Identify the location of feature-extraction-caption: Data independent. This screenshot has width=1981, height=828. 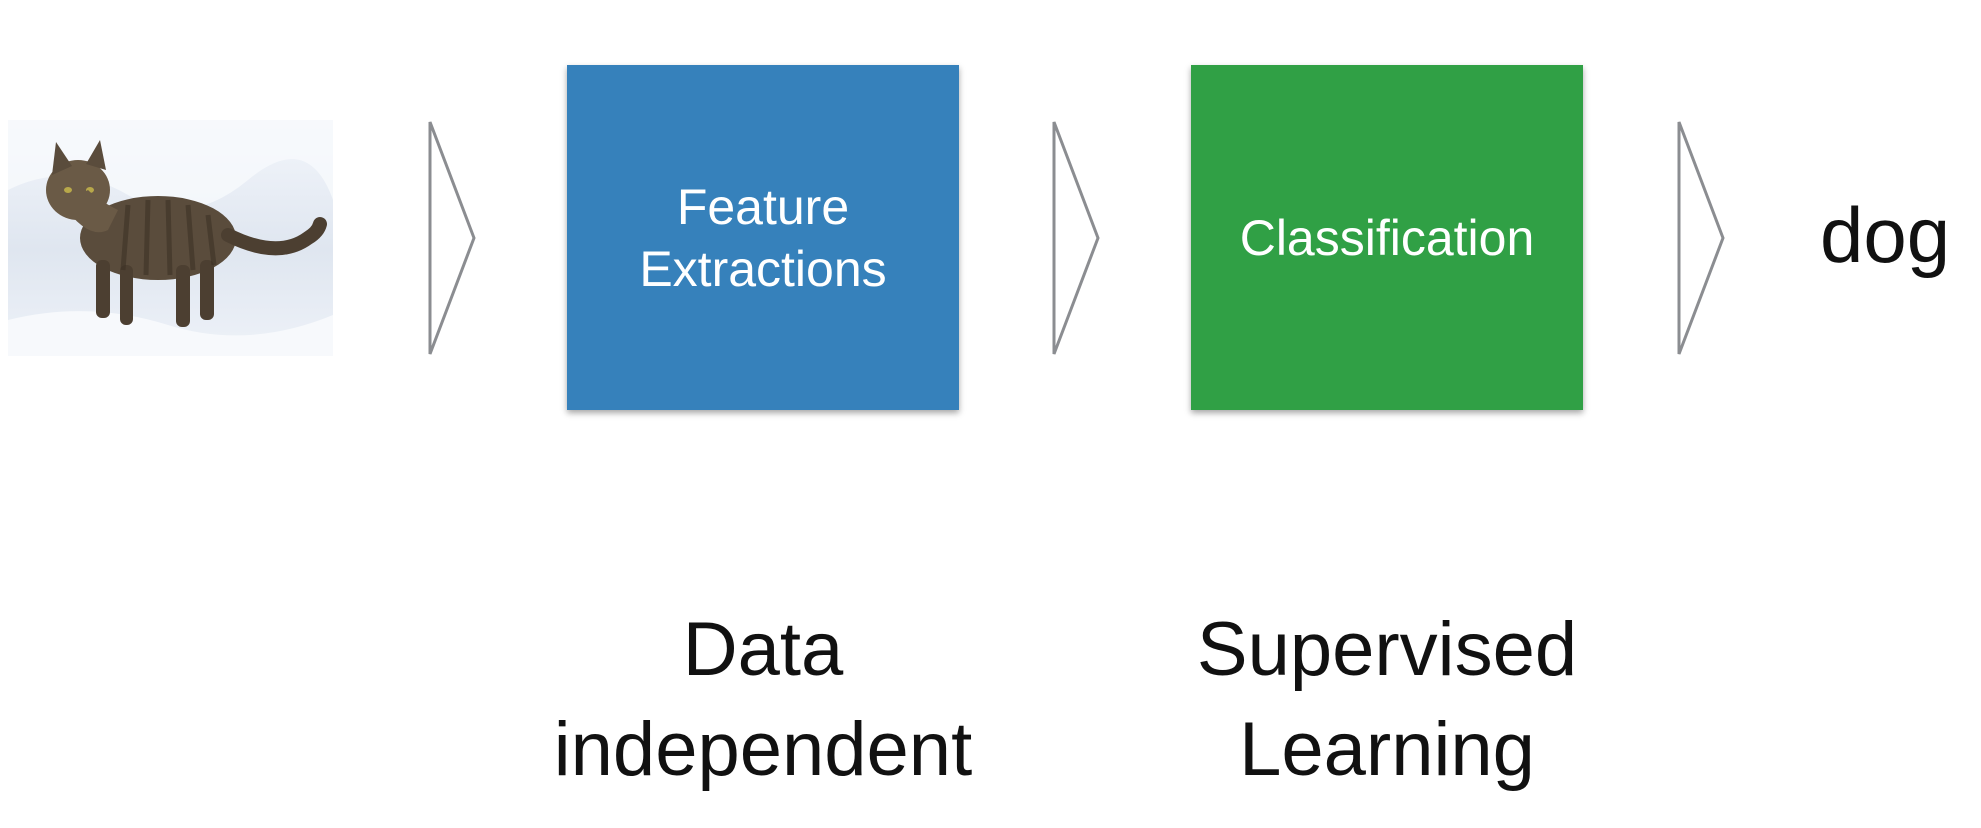
(763, 699).